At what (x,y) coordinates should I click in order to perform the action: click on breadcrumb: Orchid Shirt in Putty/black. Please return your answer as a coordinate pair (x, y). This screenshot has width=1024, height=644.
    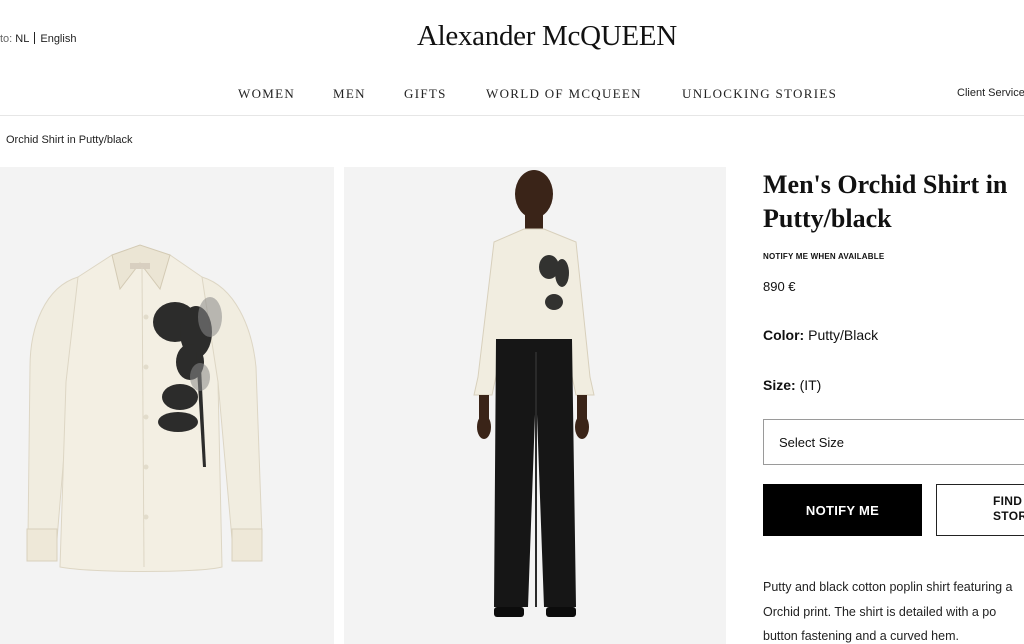
    Looking at the image, I should click on (69, 140).